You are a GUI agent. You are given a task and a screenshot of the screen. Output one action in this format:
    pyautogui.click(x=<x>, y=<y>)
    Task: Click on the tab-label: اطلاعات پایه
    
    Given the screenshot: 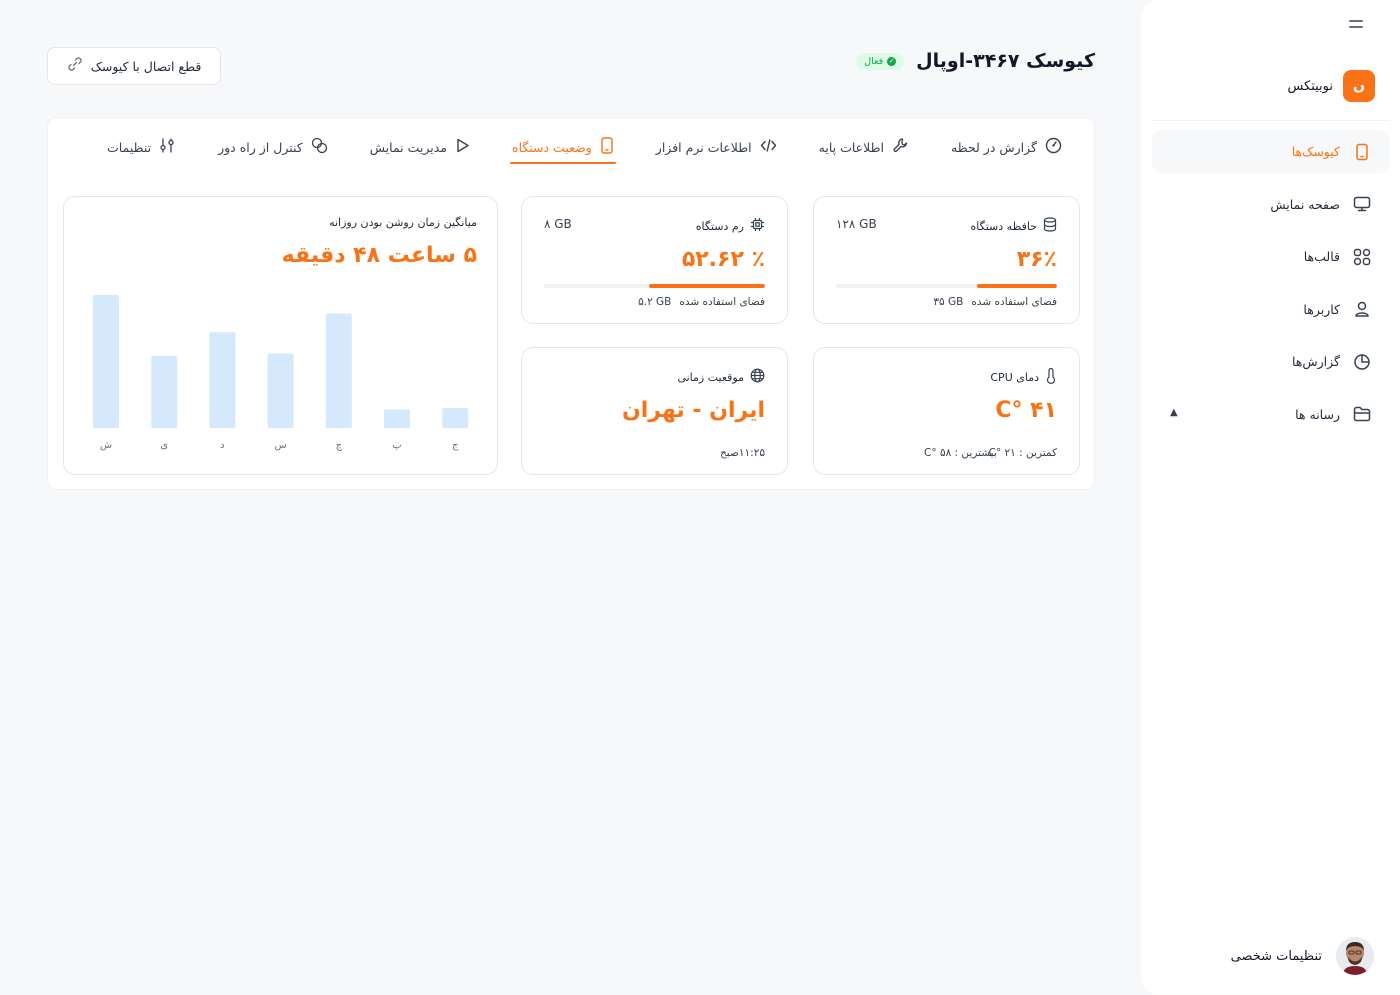 What is the action you would take?
    pyautogui.click(x=851, y=147)
    